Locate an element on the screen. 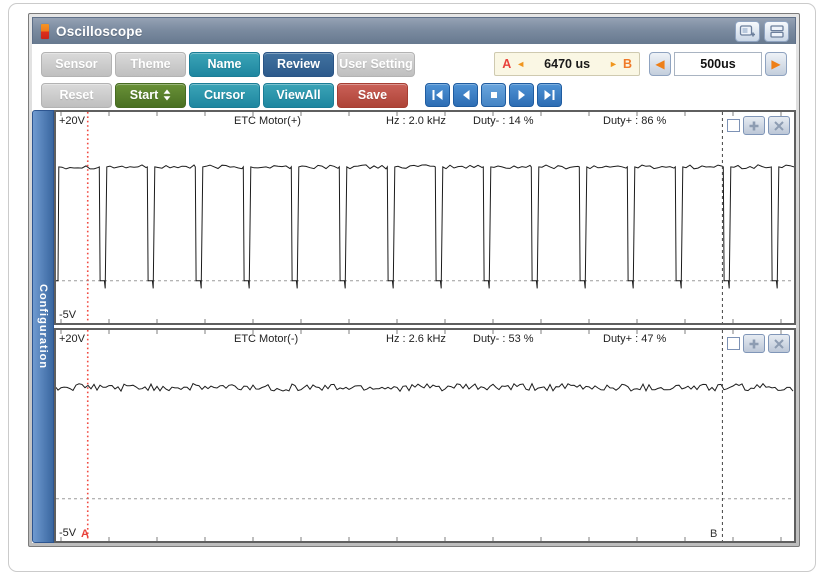  start-button: Start is located at coordinates (150, 95).